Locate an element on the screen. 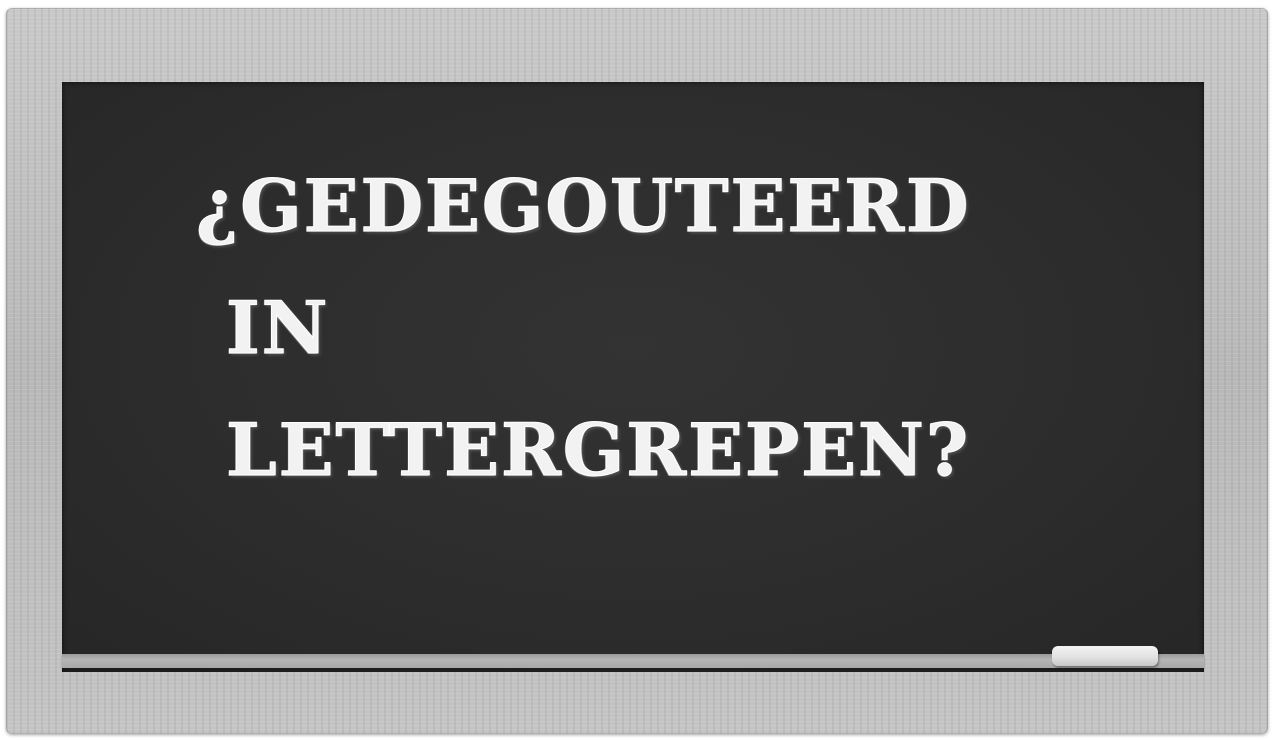 This screenshot has width=1280, height=740. chalk-stick-icon is located at coordinates (1105, 656).